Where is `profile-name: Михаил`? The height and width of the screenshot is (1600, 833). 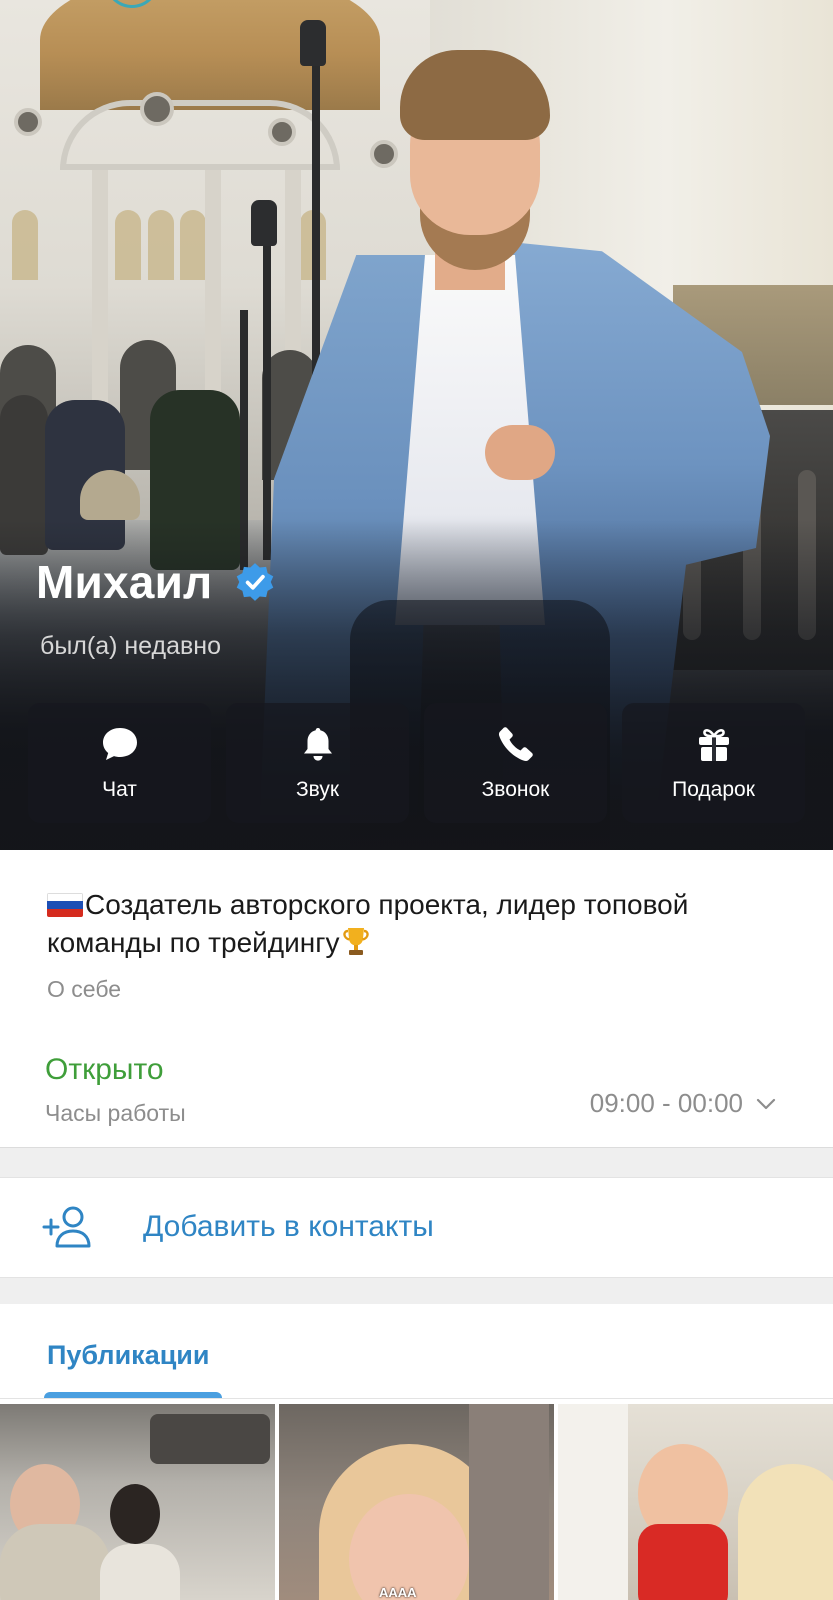 profile-name: Михаил is located at coordinates (156, 582).